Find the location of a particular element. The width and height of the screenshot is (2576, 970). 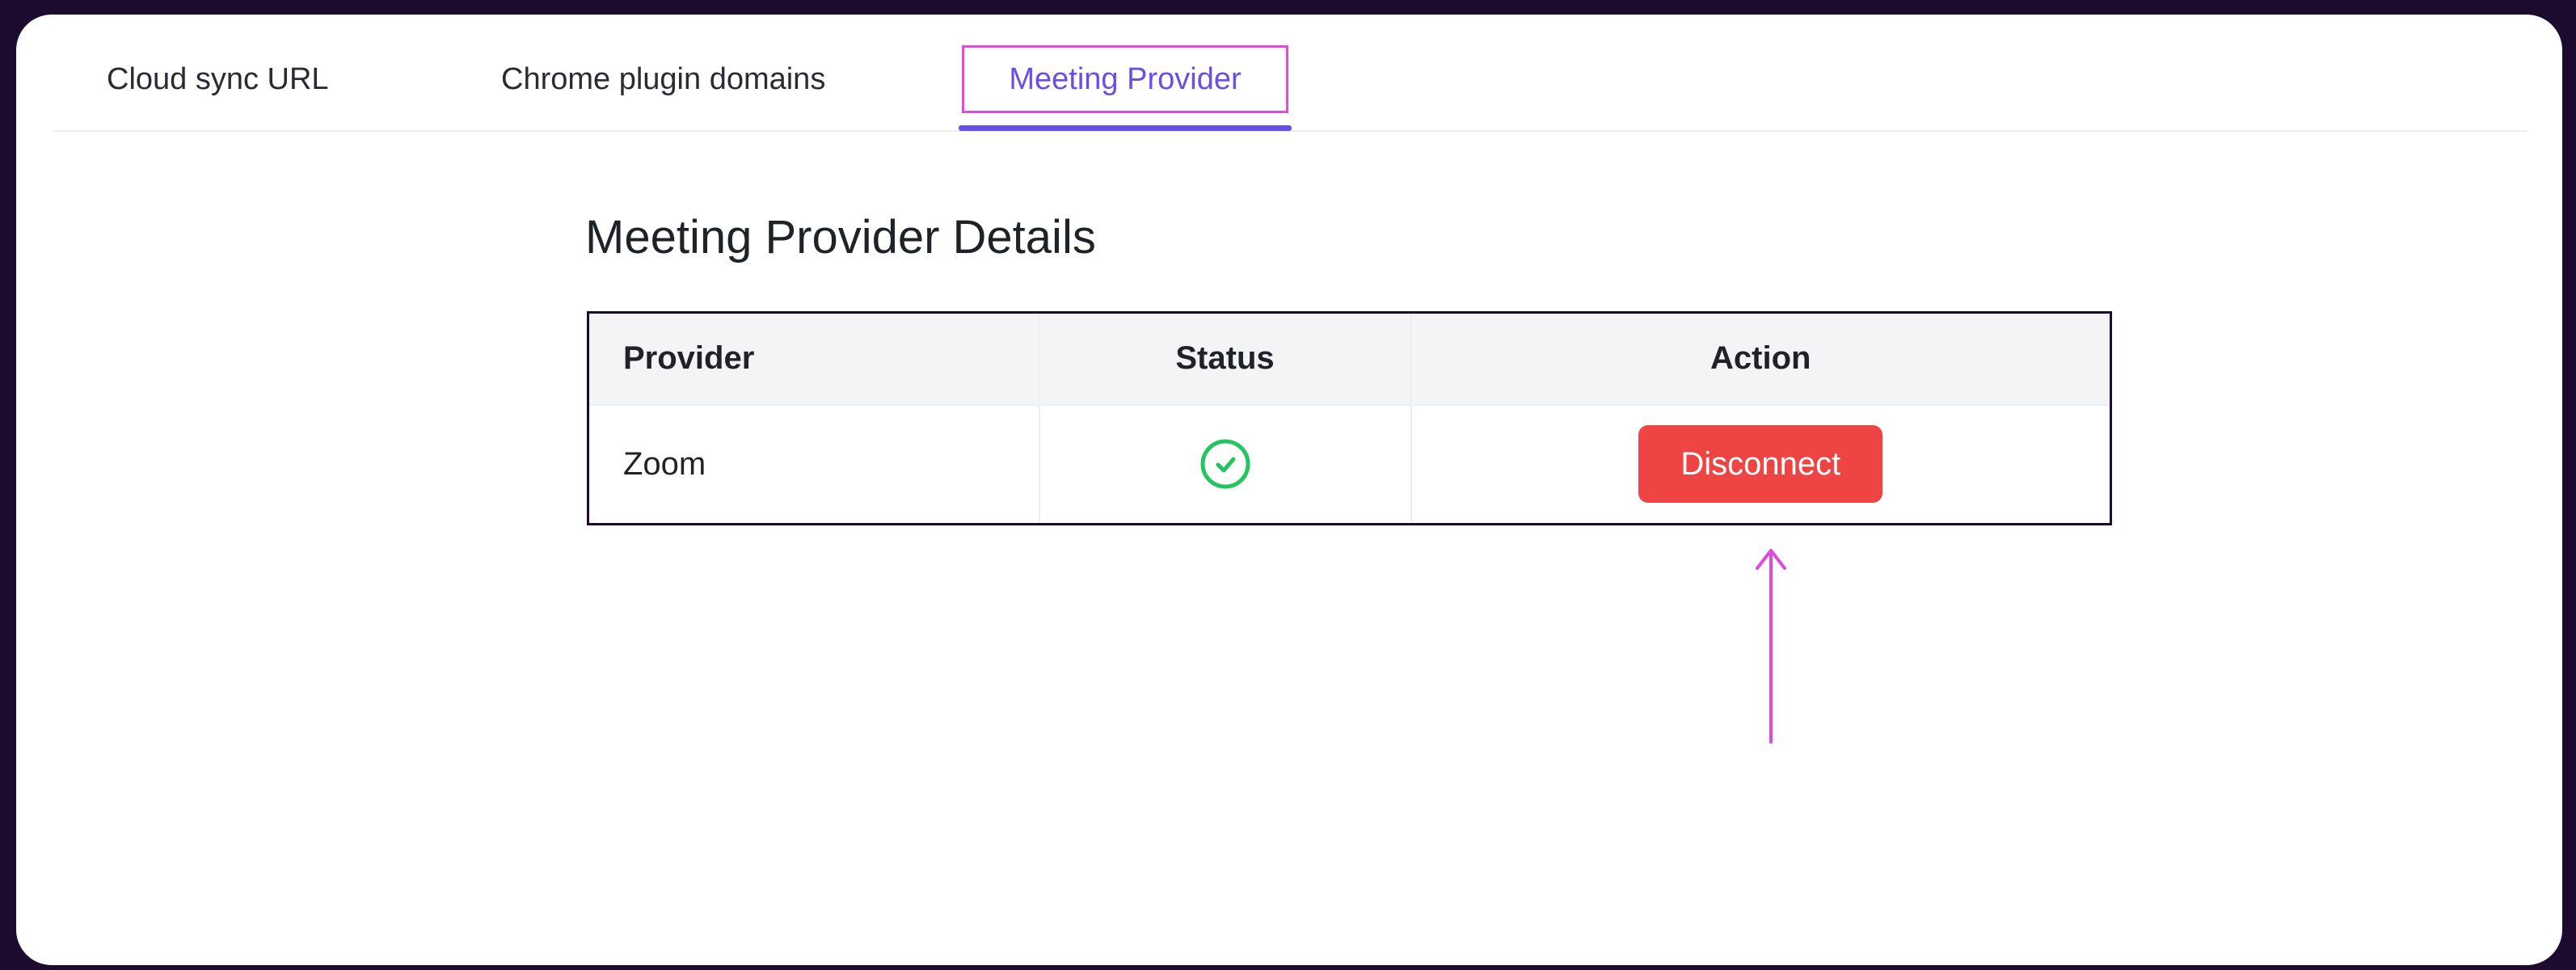

section-title: Meeting Provider Details is located at coordinates (841, 237).